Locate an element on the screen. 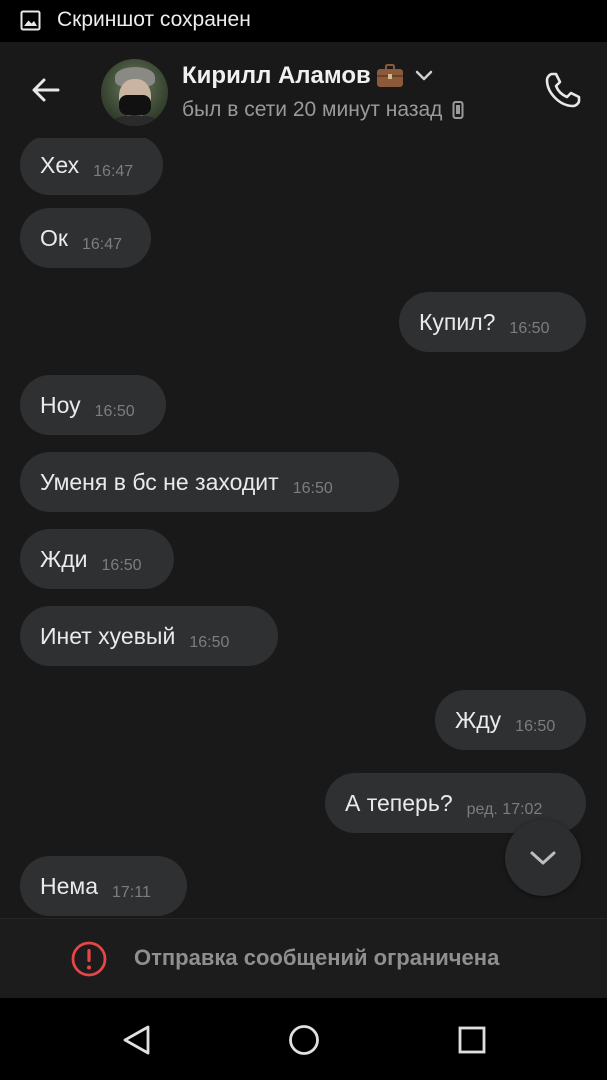  system-navigation-bar is located at coordinates (303, 1039).